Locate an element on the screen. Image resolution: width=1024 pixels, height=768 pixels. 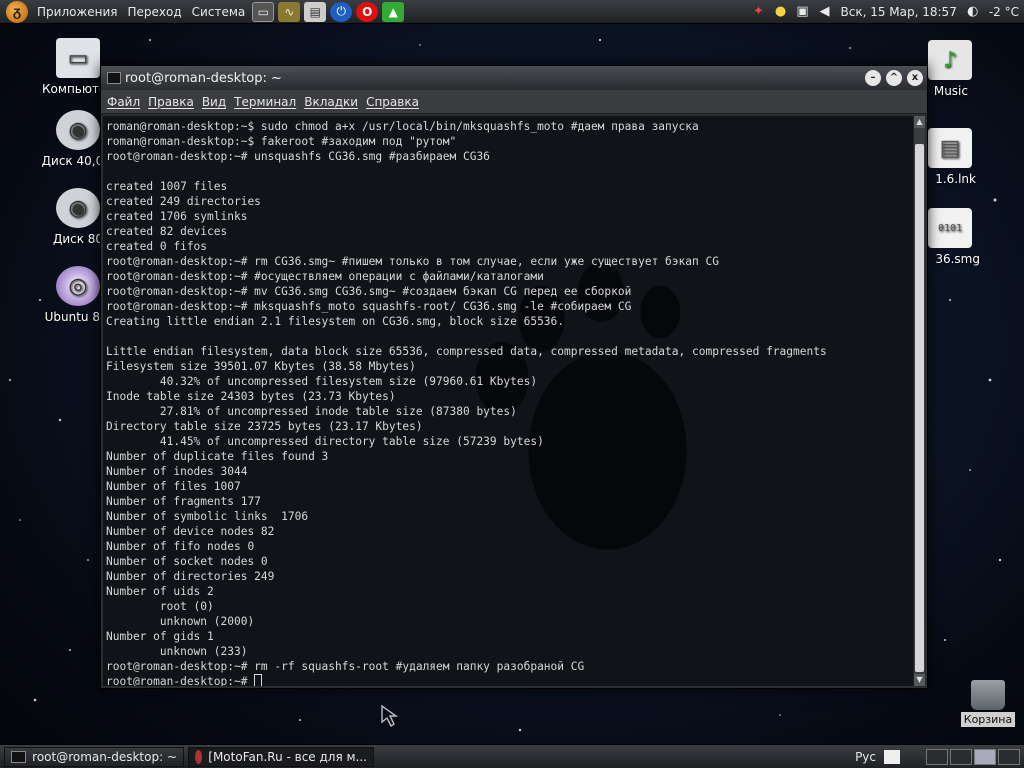
terminal-icon: ▭ is located at coordinates (263, 11).